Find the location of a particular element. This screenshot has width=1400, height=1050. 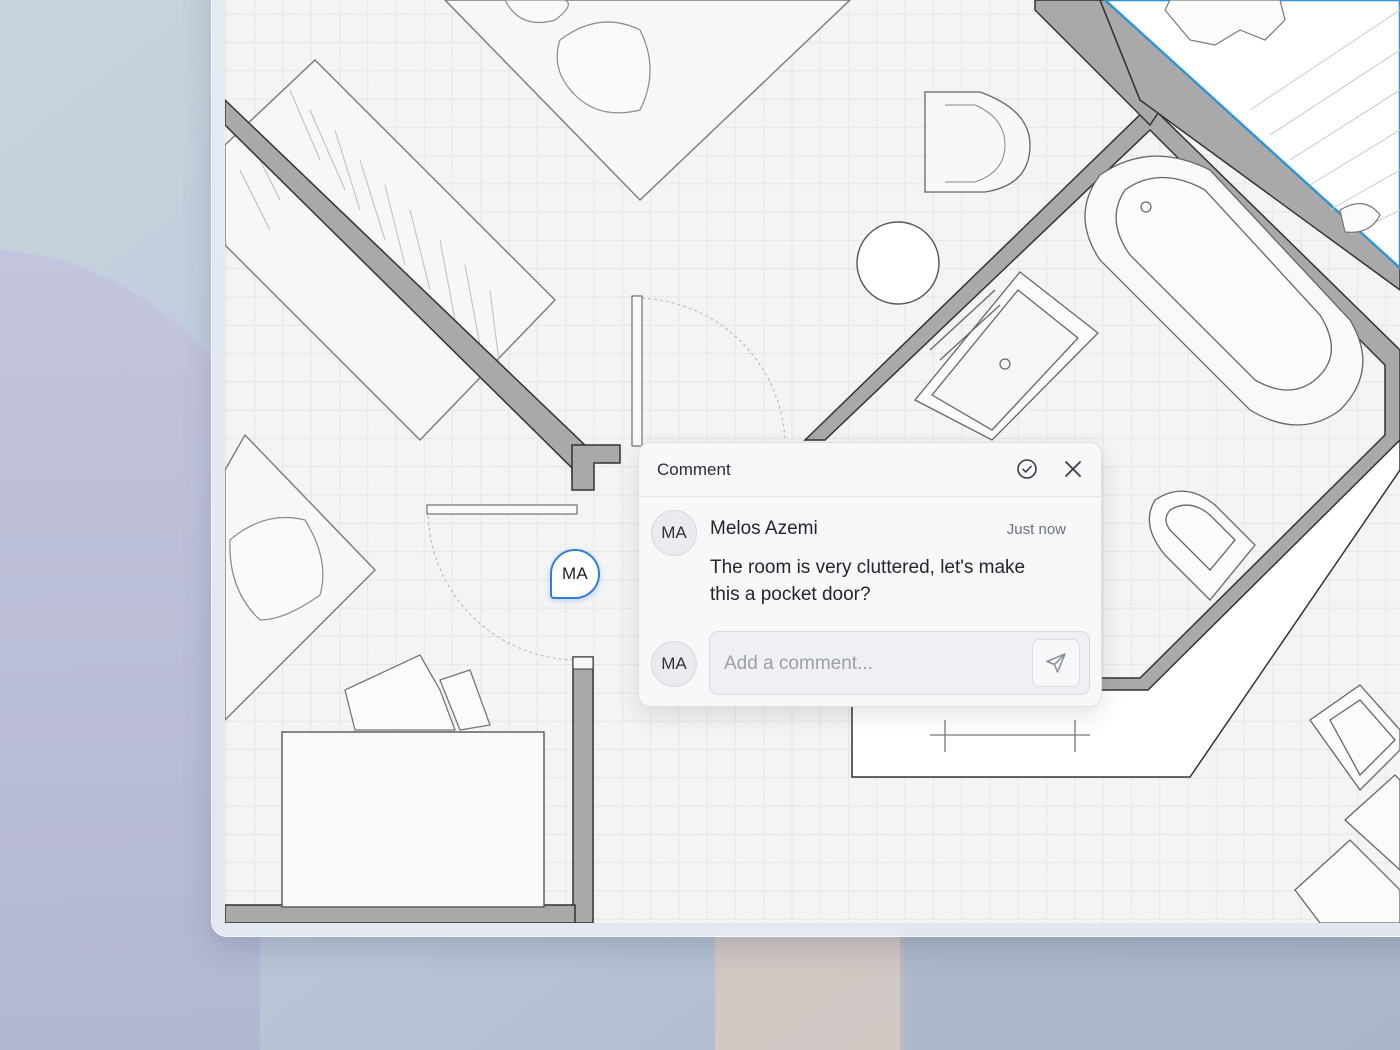

author-avatar: MA is located at coordinates (674, 533).